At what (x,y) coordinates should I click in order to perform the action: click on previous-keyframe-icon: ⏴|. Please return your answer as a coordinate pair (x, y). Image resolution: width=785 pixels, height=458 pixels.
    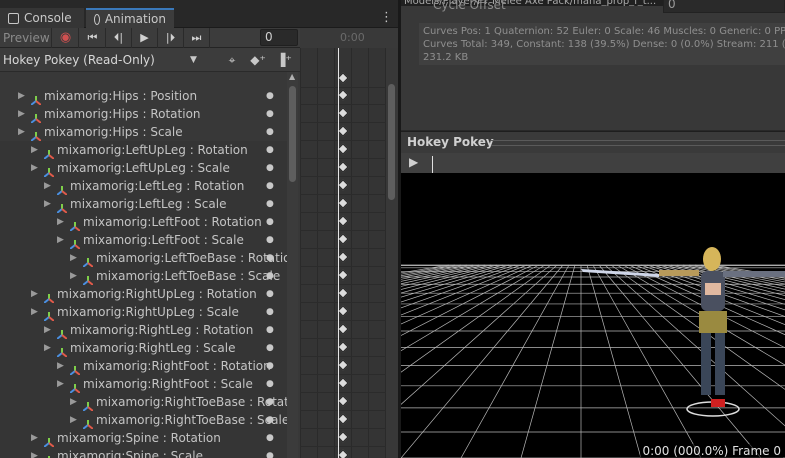
    Looking at the image, I should click on (119, 38).